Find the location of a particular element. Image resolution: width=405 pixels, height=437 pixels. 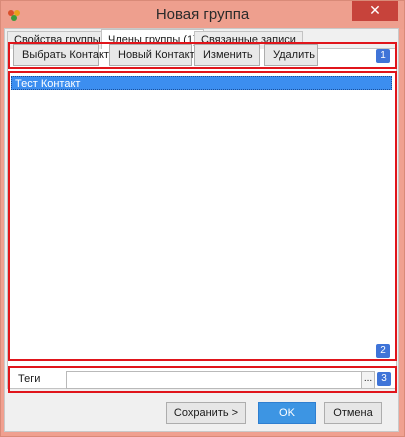

edit-button: Изменить is located at coordinates (227, 55).